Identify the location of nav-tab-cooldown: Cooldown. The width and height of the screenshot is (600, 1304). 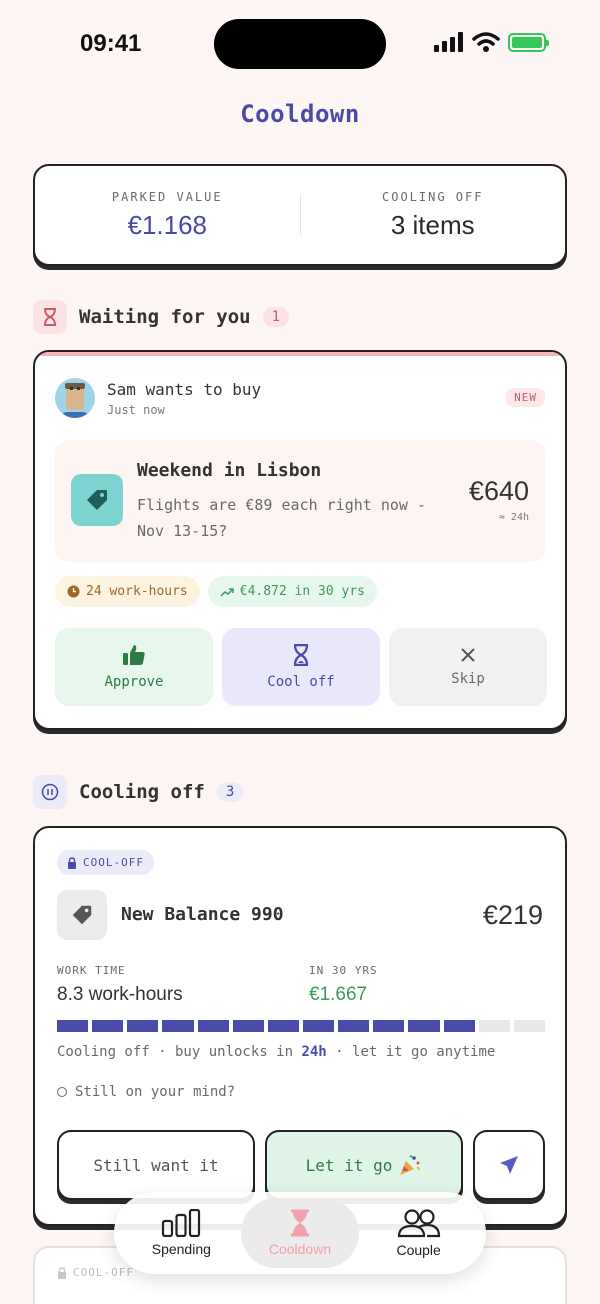
(299, 1233).